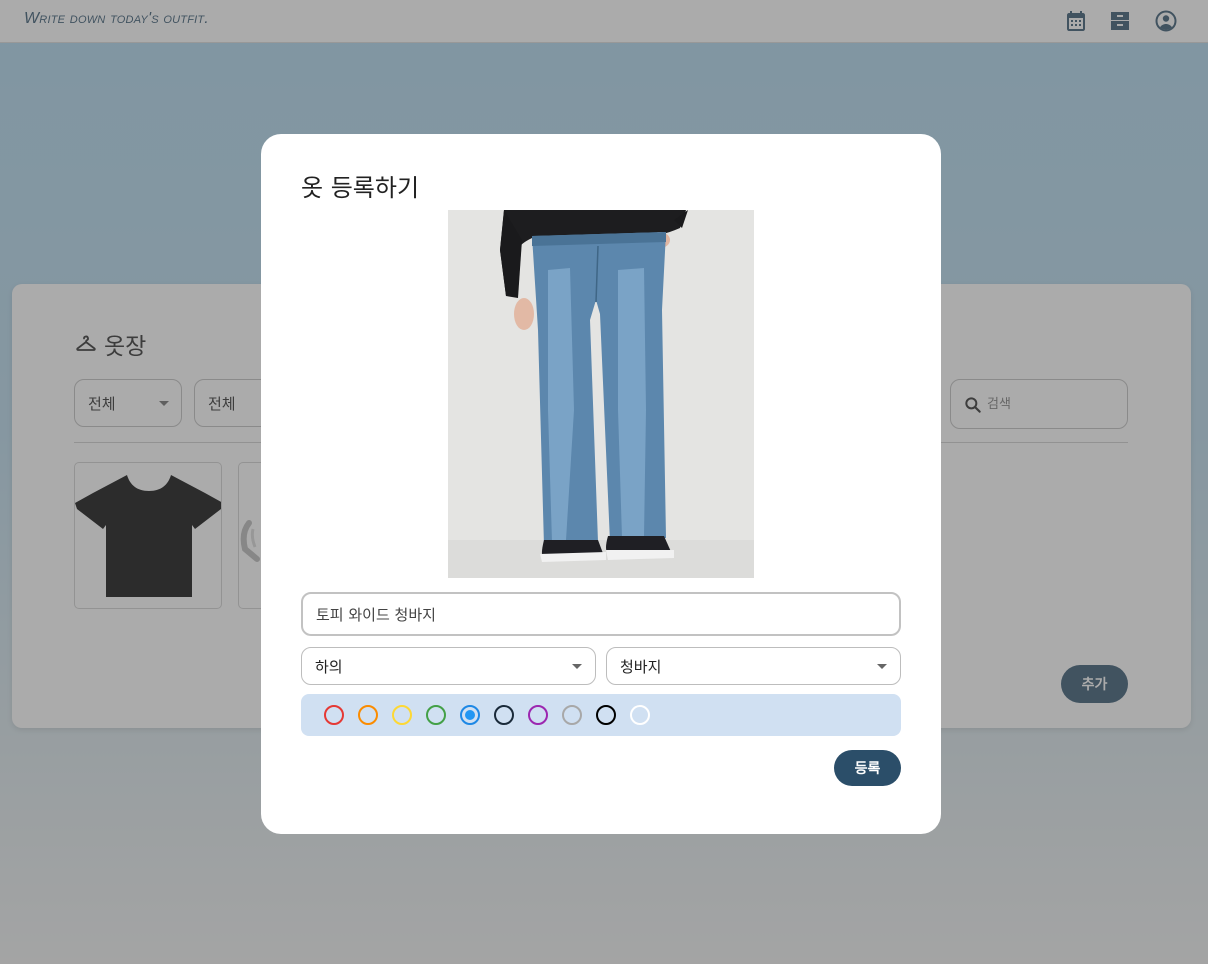 The image size is (1208, 964). What do you see at coordinates (470, 715) in the screenshot?
I see `color-option-blue` at bounding box center [470, 715].